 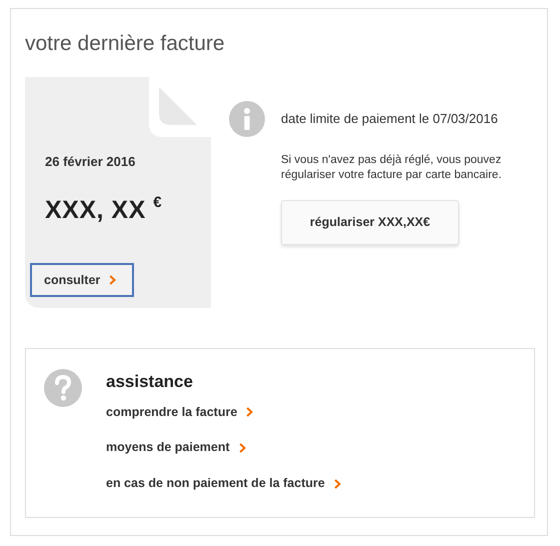 What do you see at coordinates (180, 412) in the screenshot?
I see `assistance-link: comprendre la facture` at bounding box center [180, 412].